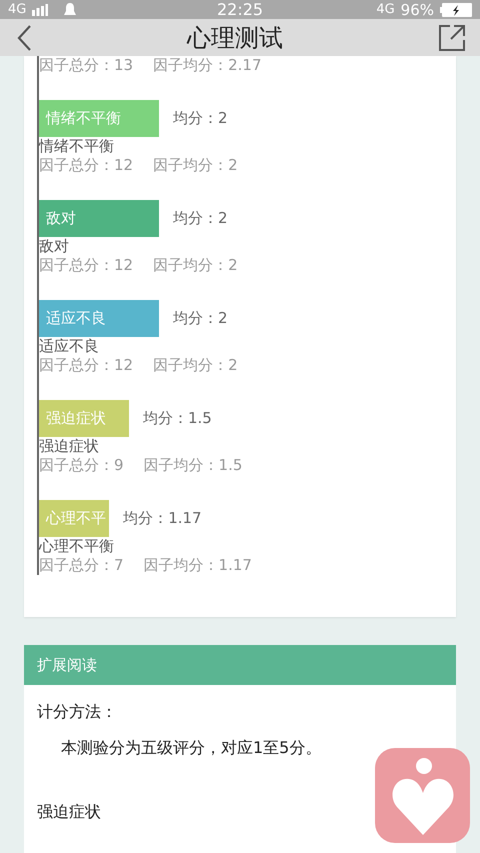  What do you see at coordinates (422, 795) in the screenshot?
I see `heart-person-icon` at bounding box center [422, 795].